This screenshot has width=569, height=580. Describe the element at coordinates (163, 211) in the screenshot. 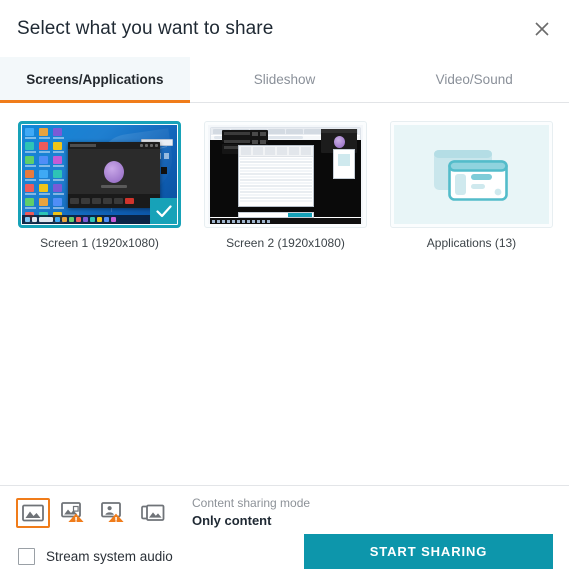

I see `selected-check-icon` at that location.